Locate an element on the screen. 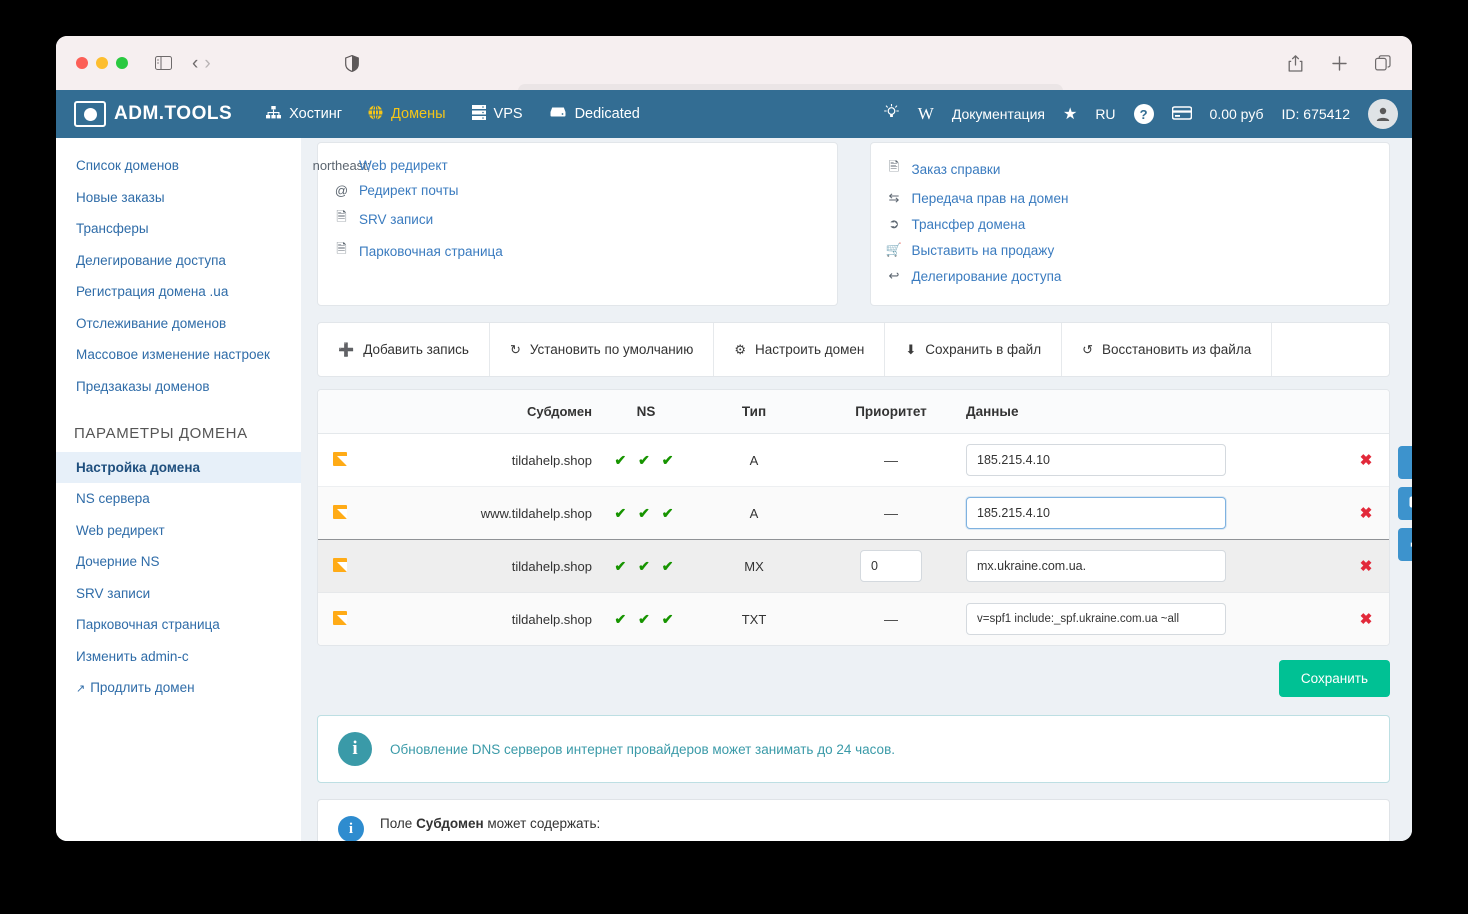 This screenshot has height=914, width=1468. record-priority-input is located at coordinates (891, 566).